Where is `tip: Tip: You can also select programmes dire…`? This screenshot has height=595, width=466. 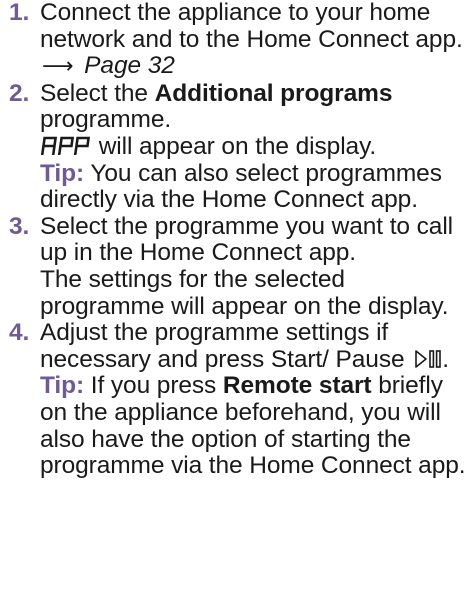 tip: Tip: You can also select programmes dire… is located at coordinates (253, 186).